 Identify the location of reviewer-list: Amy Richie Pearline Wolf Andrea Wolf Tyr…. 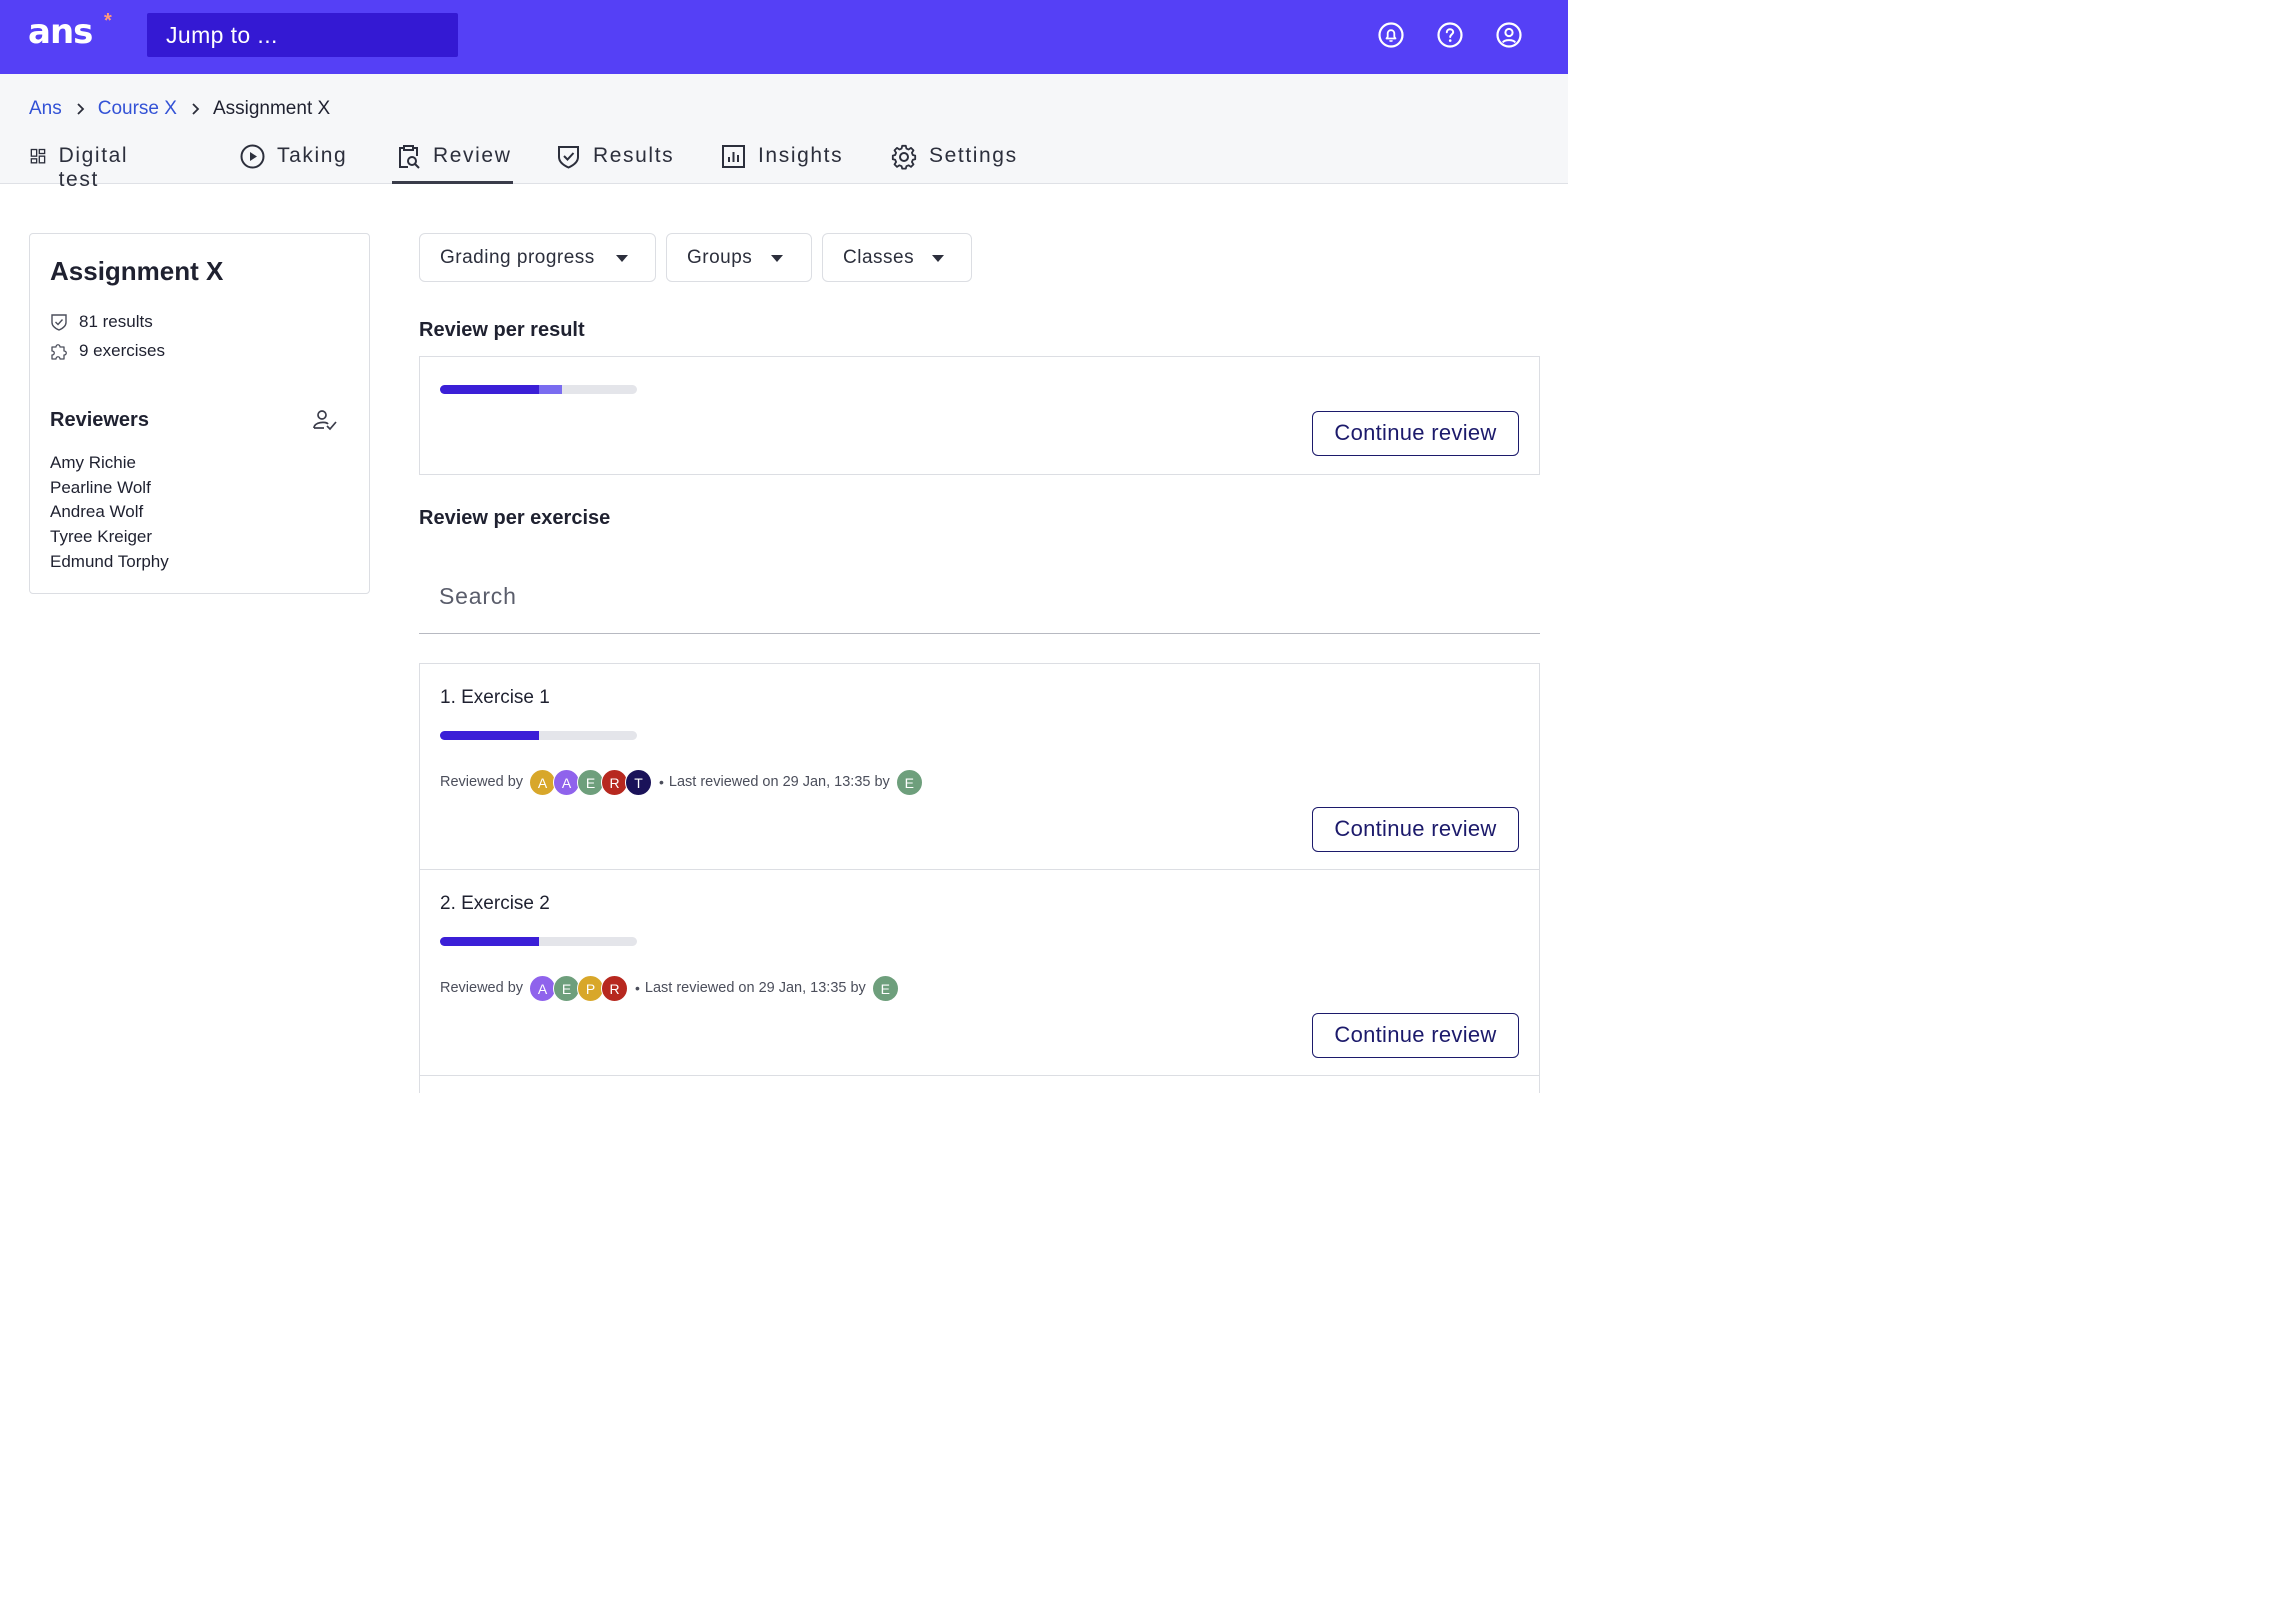
(109, 513).